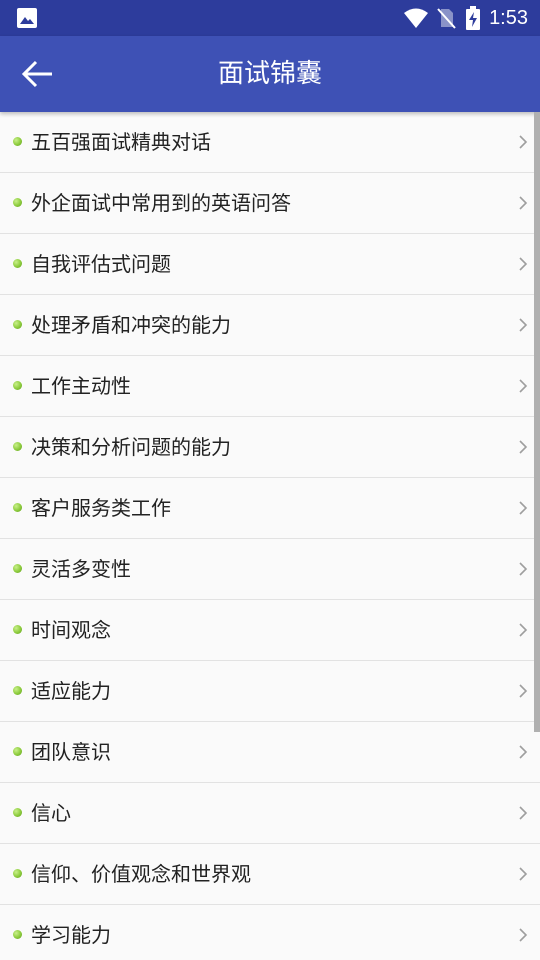 The width and height of the screenshot is (540, 960). I want to click on app-bar: 面试锦囊, so click(270, 74).